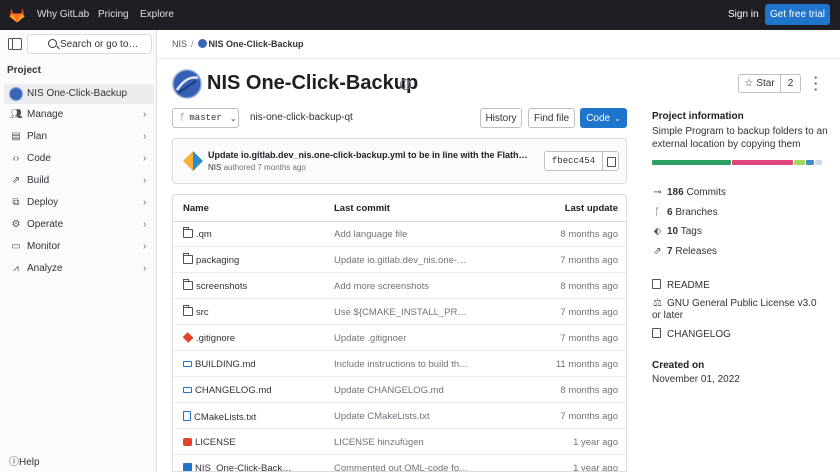  What do you see at coordinates (743, 14) in the screenshot?
I see `sign-in-link: Sign in` at bounding box center [743, 14].